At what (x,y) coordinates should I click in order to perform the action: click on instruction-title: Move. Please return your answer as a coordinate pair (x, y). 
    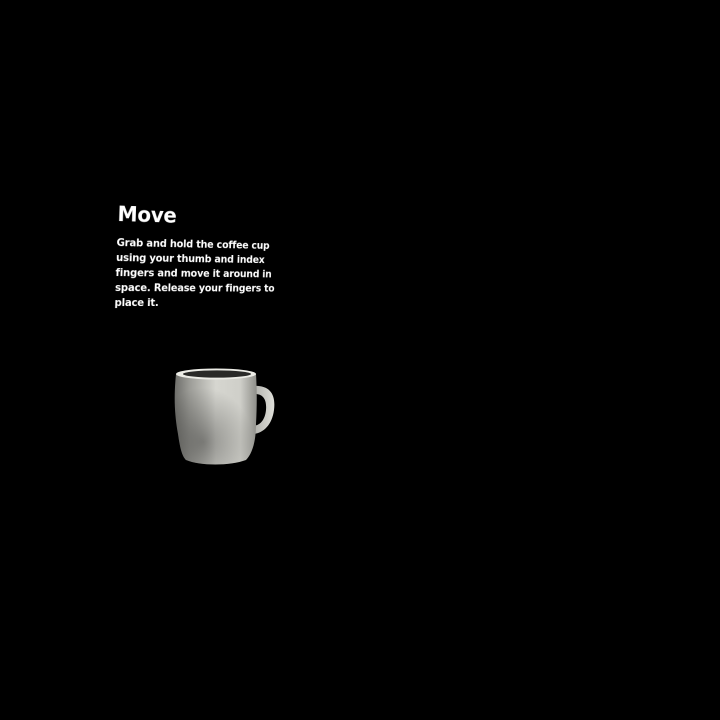
    Looking at the image, I should click on (147, 214).